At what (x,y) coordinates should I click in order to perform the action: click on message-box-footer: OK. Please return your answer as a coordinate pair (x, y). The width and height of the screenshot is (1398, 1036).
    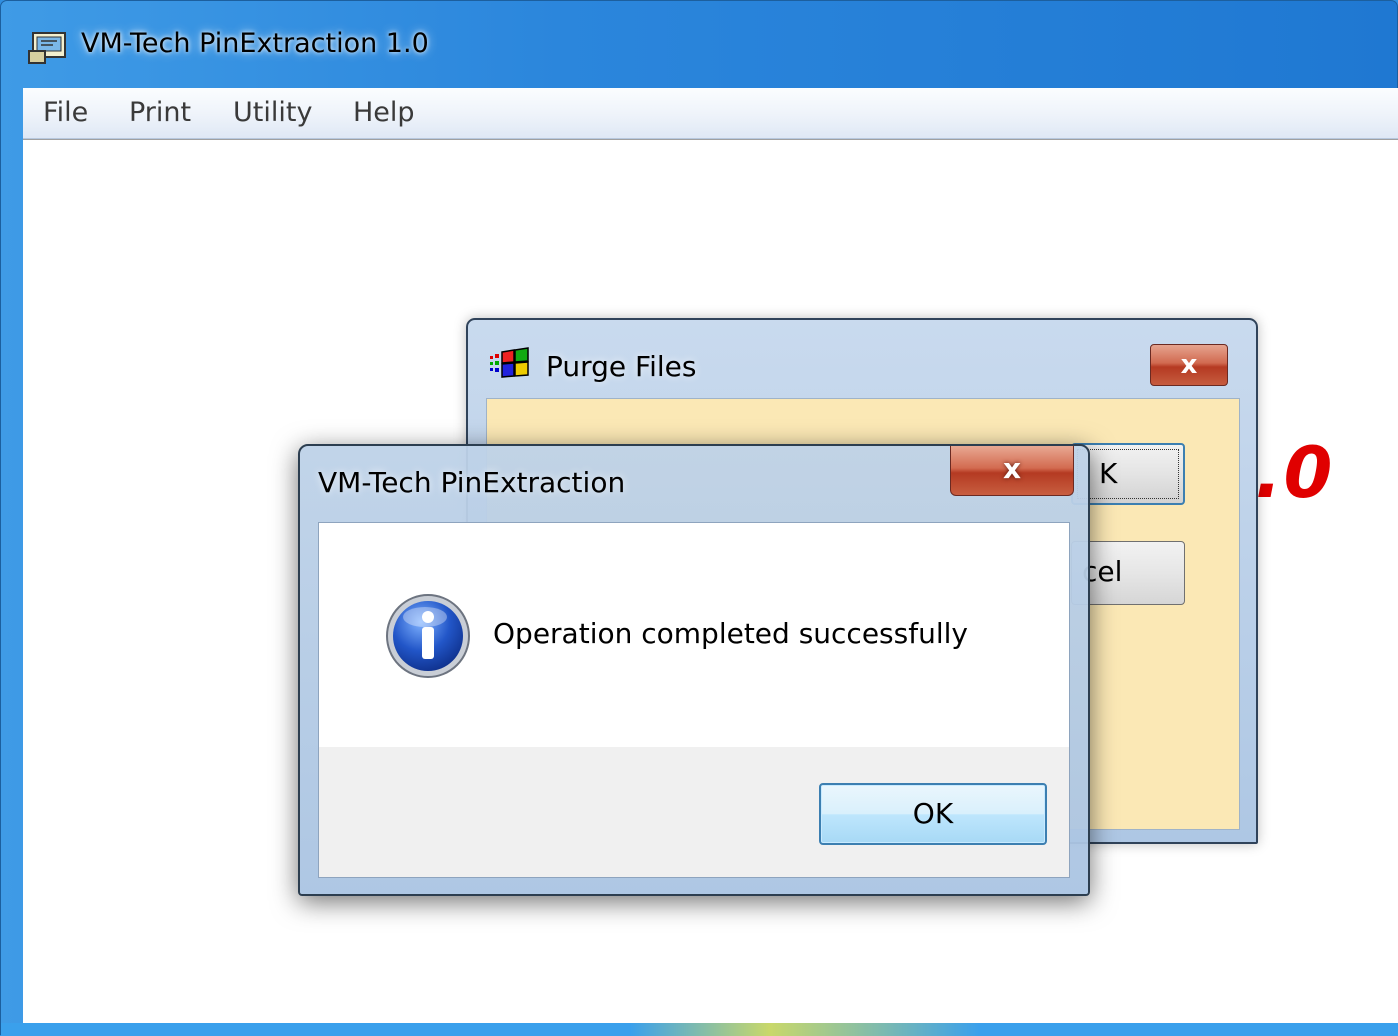
    Looking at the image, I should click on (694, 812).